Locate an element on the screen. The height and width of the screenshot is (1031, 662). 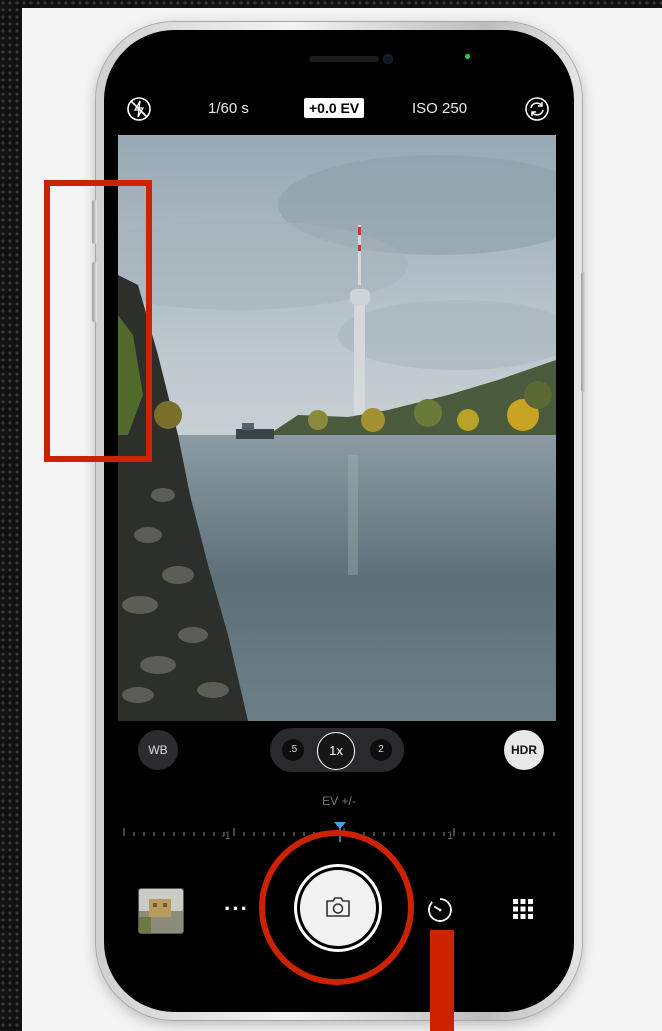
annotation-rectangle-volume-buttons is located at coordinates (98, 321).